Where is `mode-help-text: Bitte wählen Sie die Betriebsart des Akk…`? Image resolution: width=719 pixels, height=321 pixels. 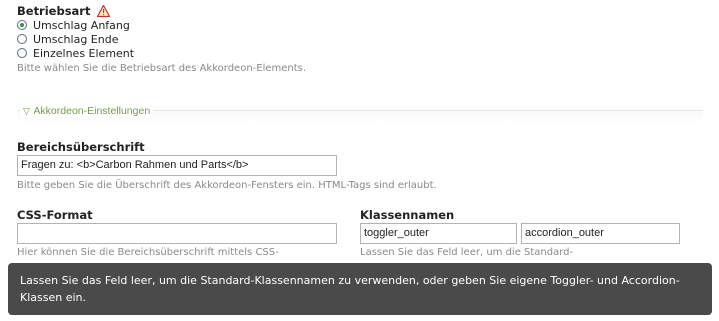 mode-help-text: Bitte wählen Sie die Betriebsart des Akk… is located at coordinates (162, 68).